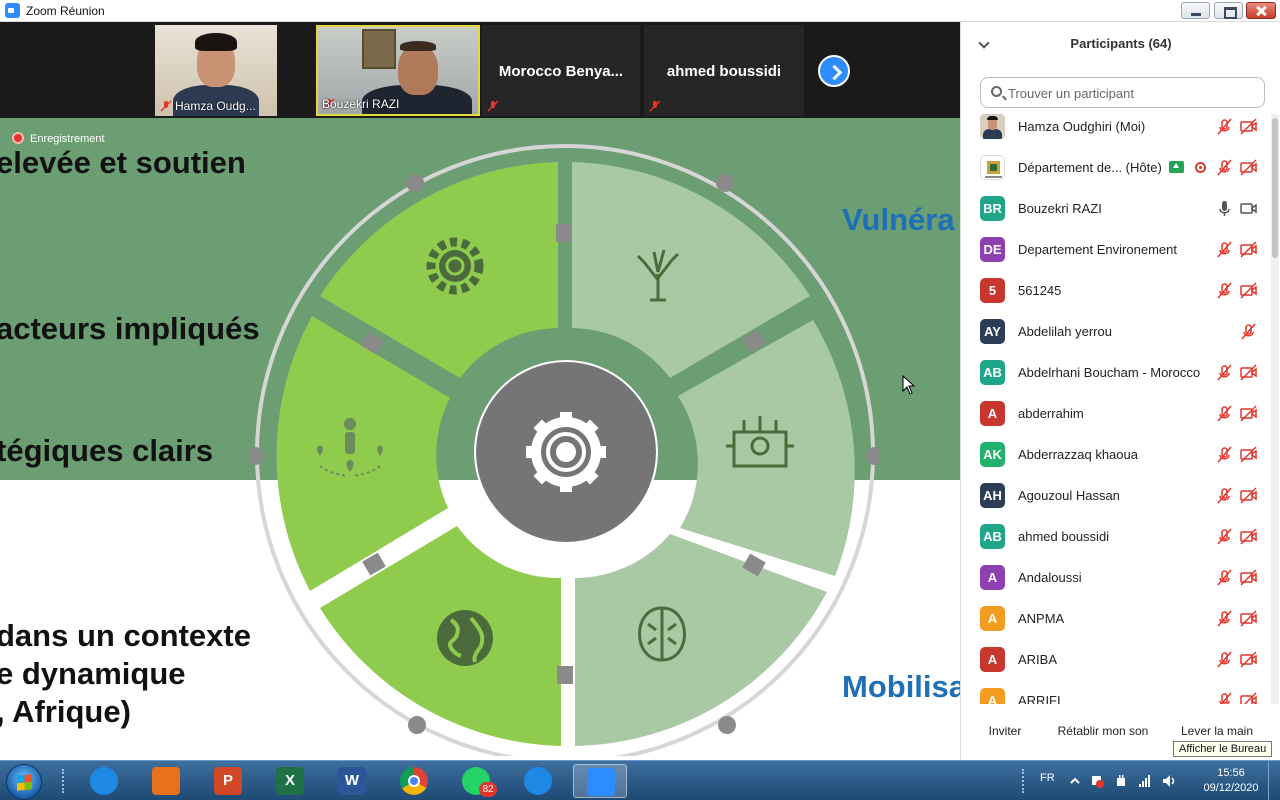  I want to click on volume-icon, so click(1169, 781).